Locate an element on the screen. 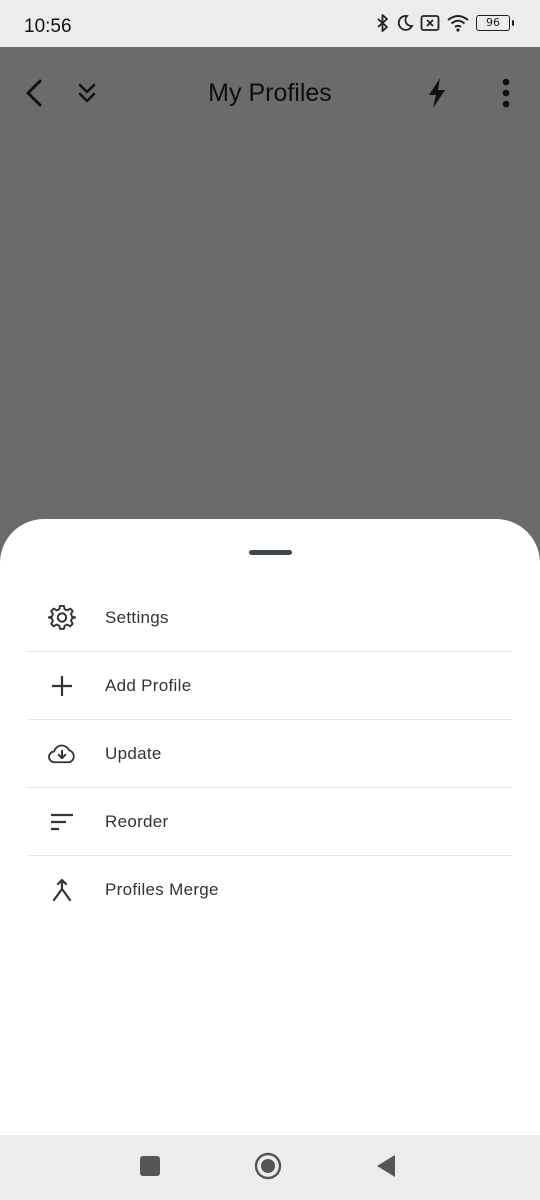  more-options-button is located at coordinates (506, 95).